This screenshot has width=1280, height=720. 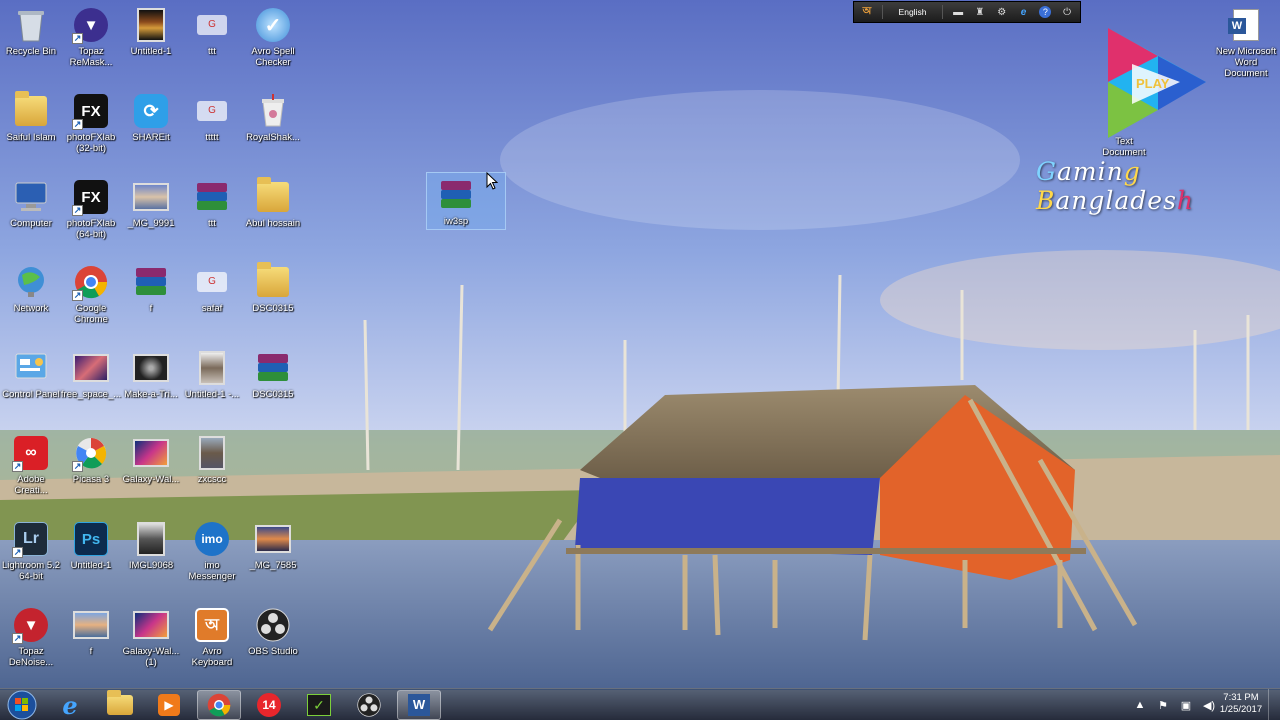 I want to click on shake-cup-icon, so click(x=273, y=111).